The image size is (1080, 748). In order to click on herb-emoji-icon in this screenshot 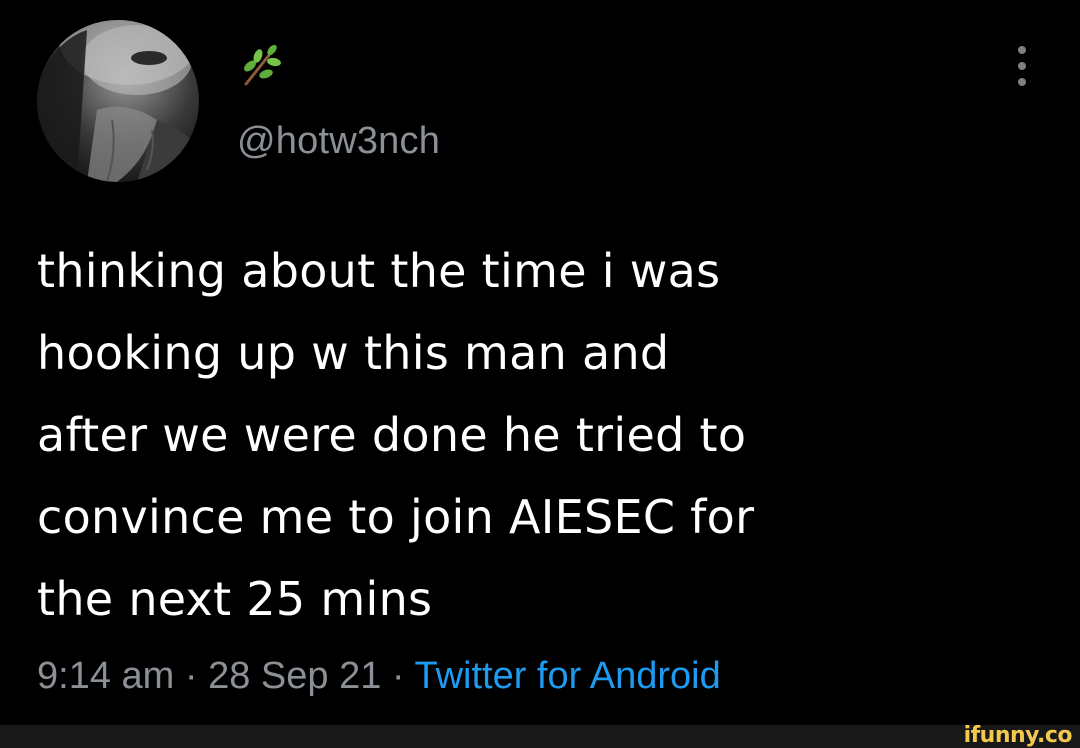, I will do `click(260, 66)`.